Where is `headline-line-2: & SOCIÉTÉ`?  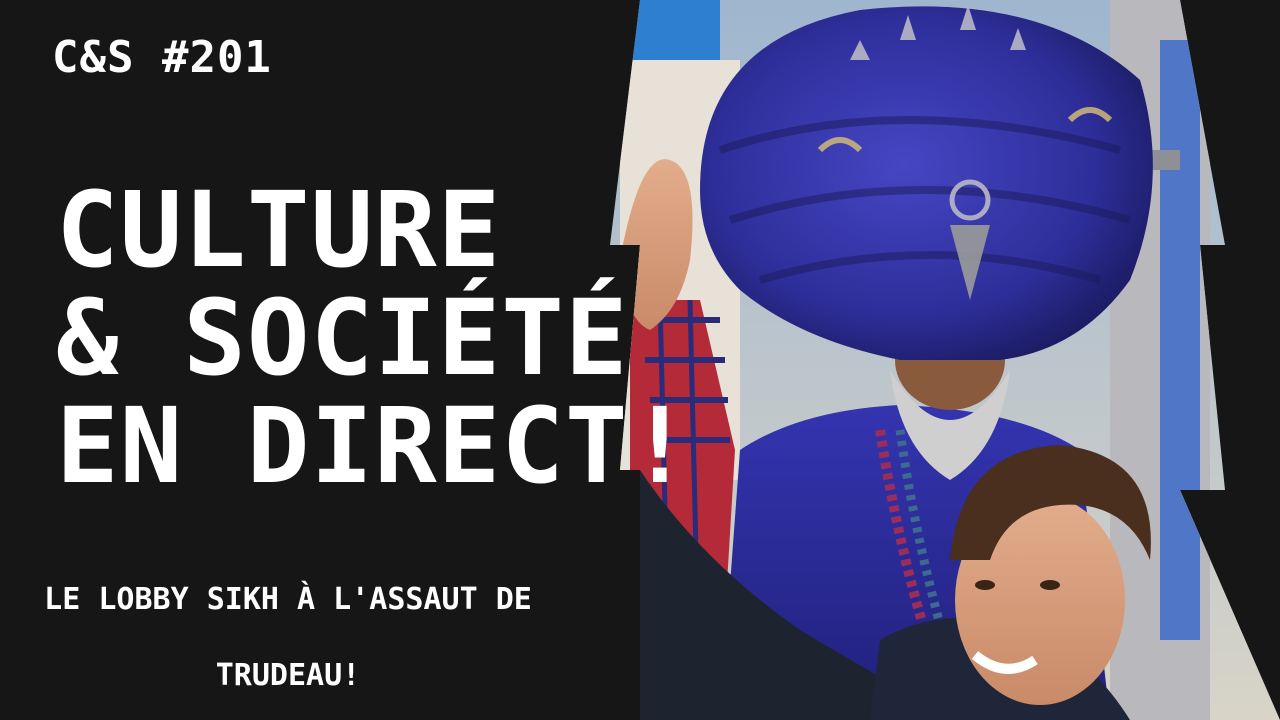
headline-line-2: & SOCIÉTÉ is located at coordinates (342, 338).